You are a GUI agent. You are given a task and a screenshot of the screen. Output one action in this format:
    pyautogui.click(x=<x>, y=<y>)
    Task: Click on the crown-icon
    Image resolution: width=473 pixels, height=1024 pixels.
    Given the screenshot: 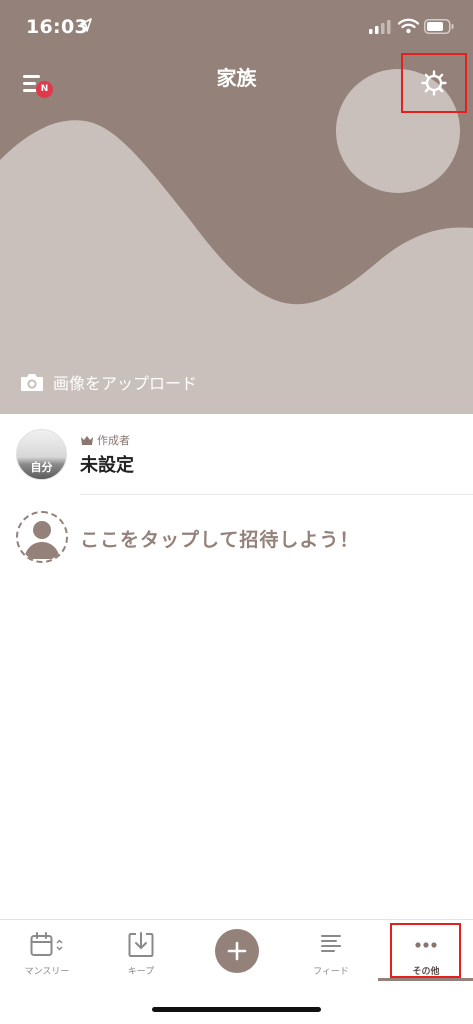 What is the action you would take?
    pyautogui.click(x=87, y=440)
    